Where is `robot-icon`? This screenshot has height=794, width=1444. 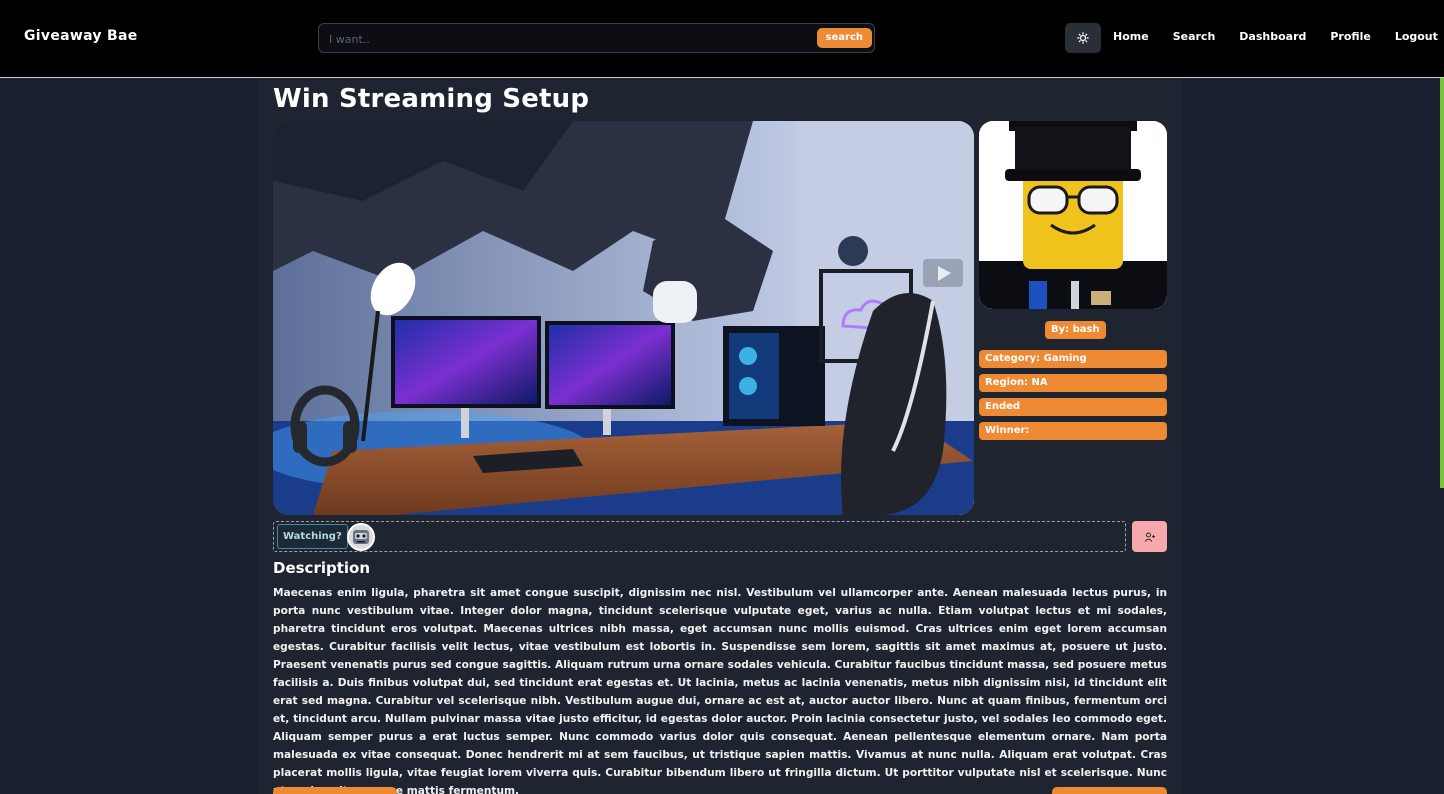
robot-icon is located at coordinates (361, 537).